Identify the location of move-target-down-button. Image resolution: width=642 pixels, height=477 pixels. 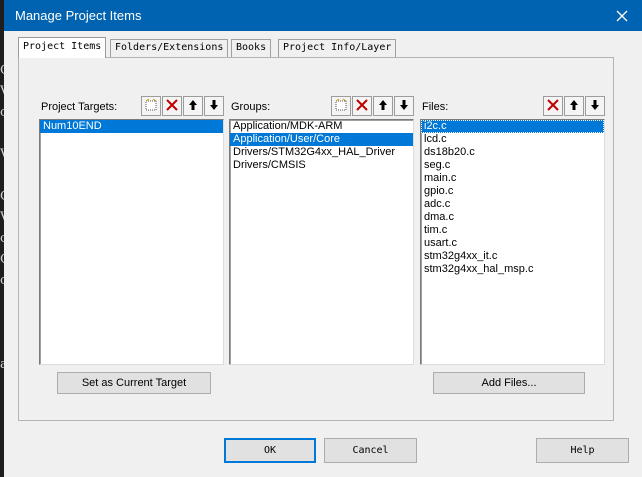
(214, 106).